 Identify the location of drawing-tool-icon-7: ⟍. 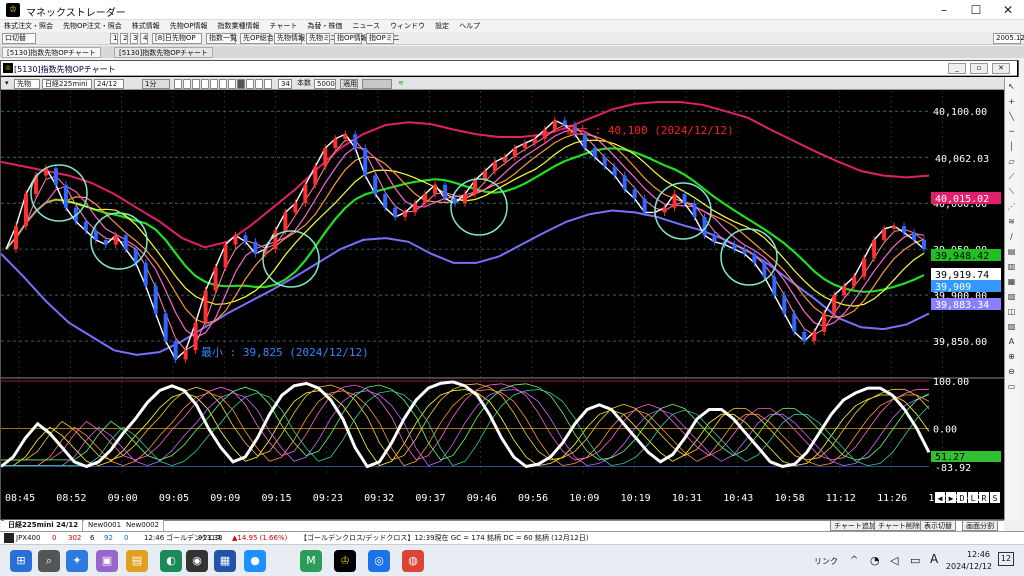
(1011, 191).